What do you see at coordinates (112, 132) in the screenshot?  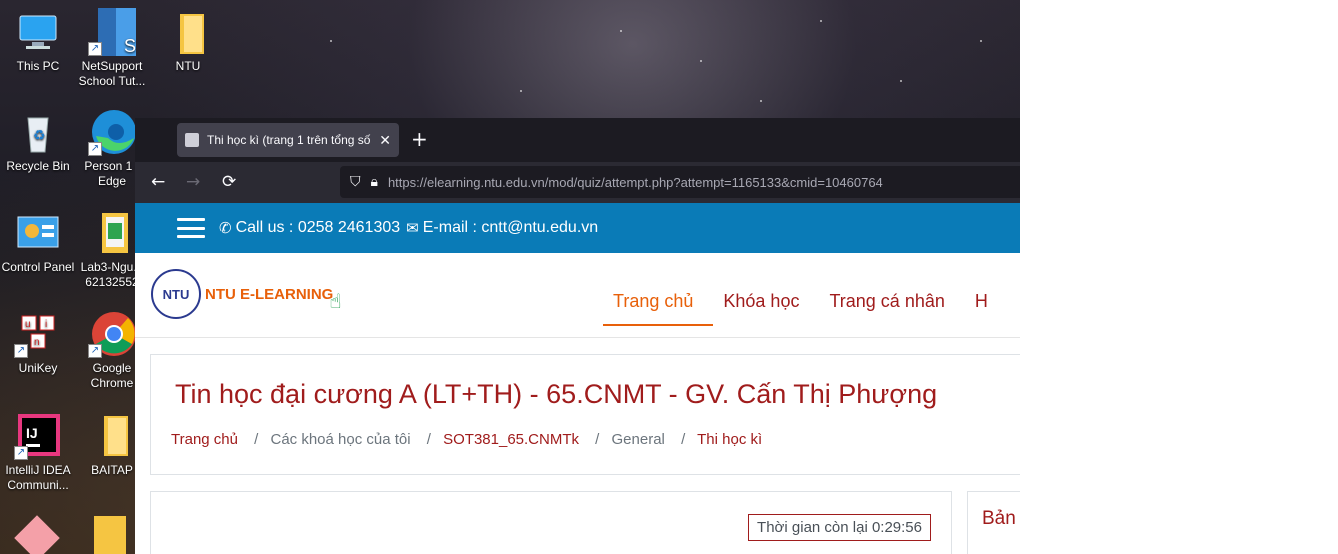 I see `edge-icon: ↗` at bounding box center [112, 132].